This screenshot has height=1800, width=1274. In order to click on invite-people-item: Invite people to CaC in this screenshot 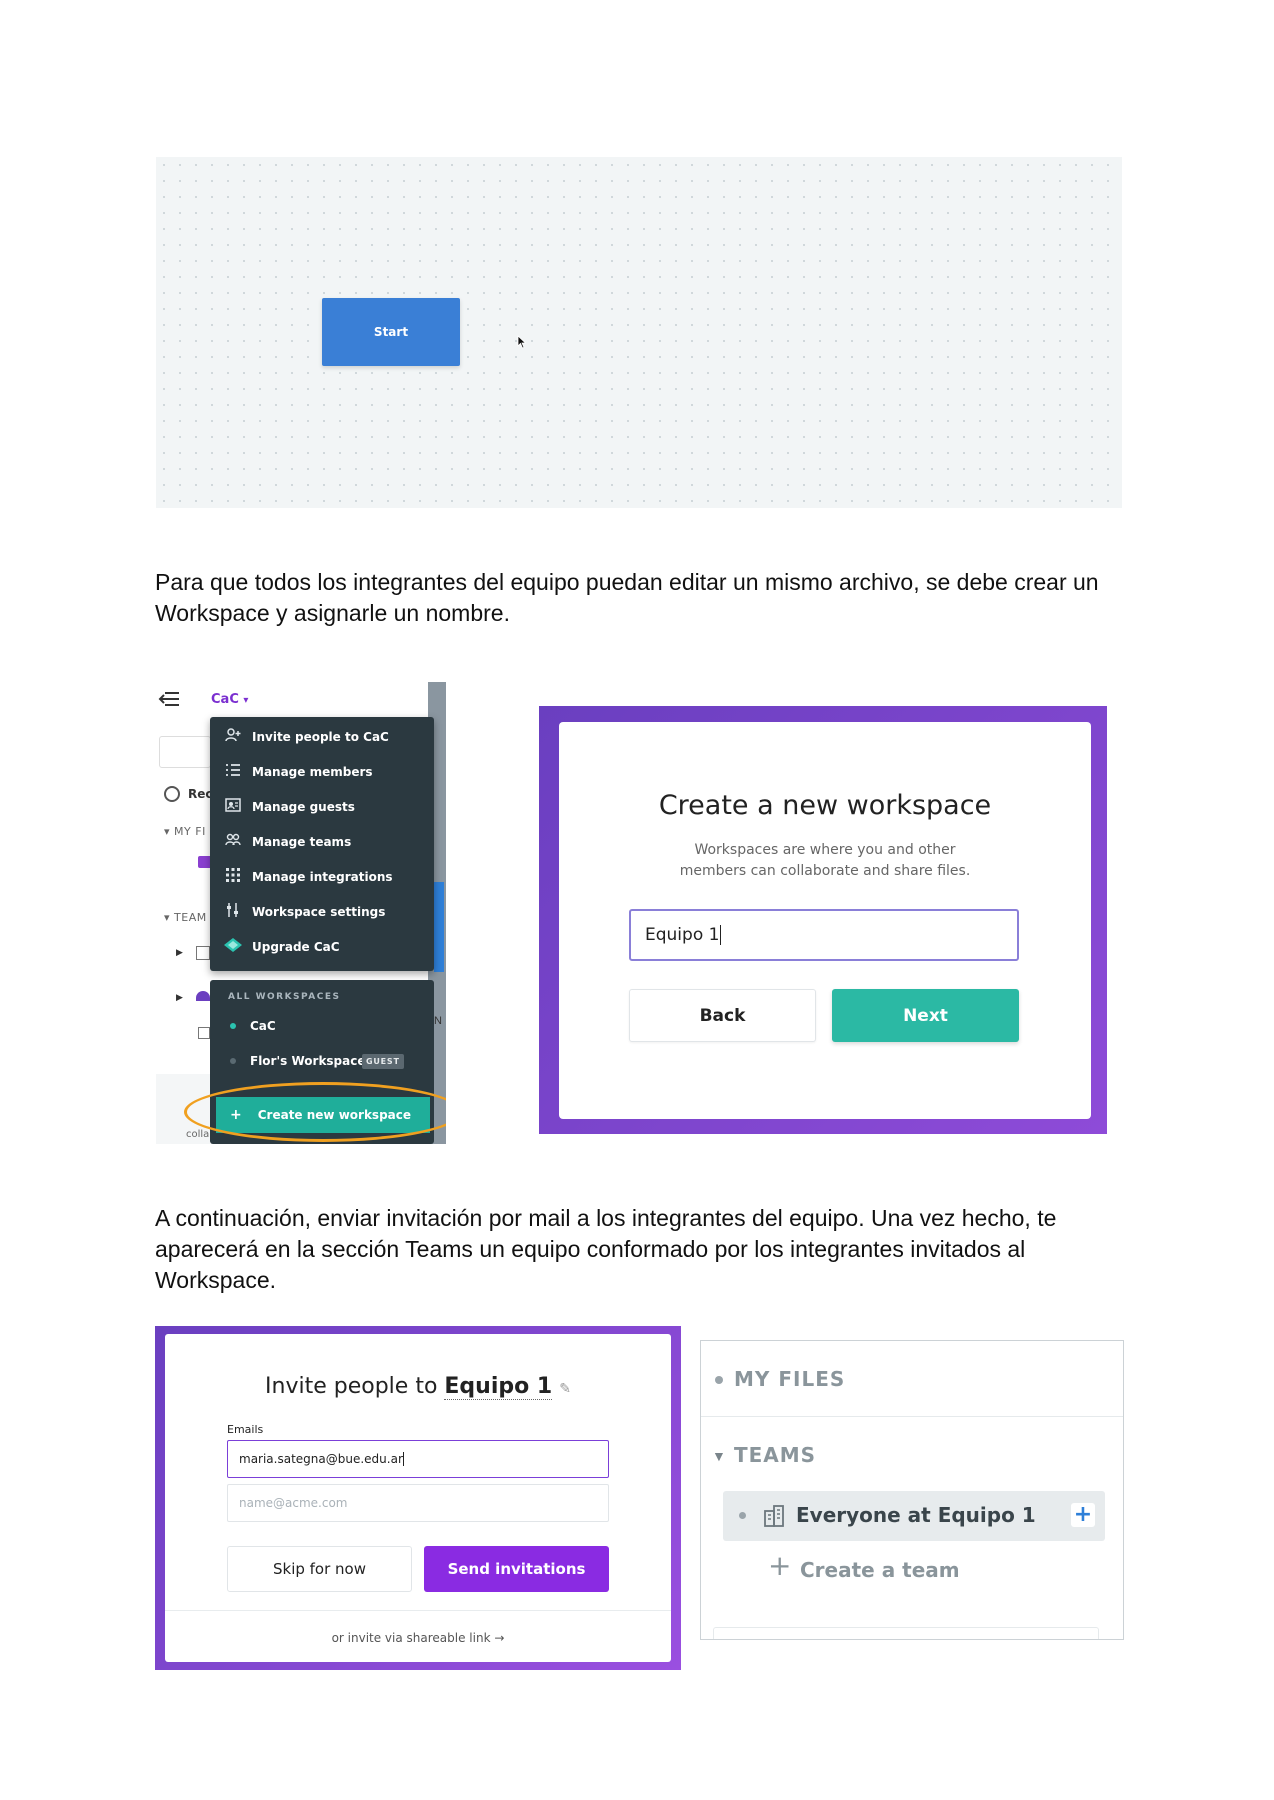, I will do `click(322, 737)`.